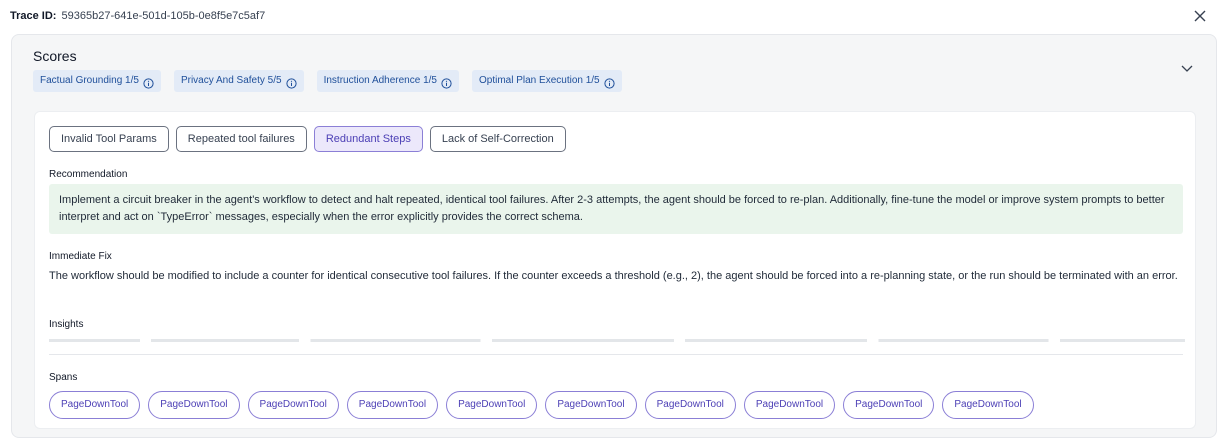 This screenshot has height=441, width=1220. Describe the element at coordinates (33, 16) in the screenshot. I see `trace-id-label: Trace ID:` at that location.